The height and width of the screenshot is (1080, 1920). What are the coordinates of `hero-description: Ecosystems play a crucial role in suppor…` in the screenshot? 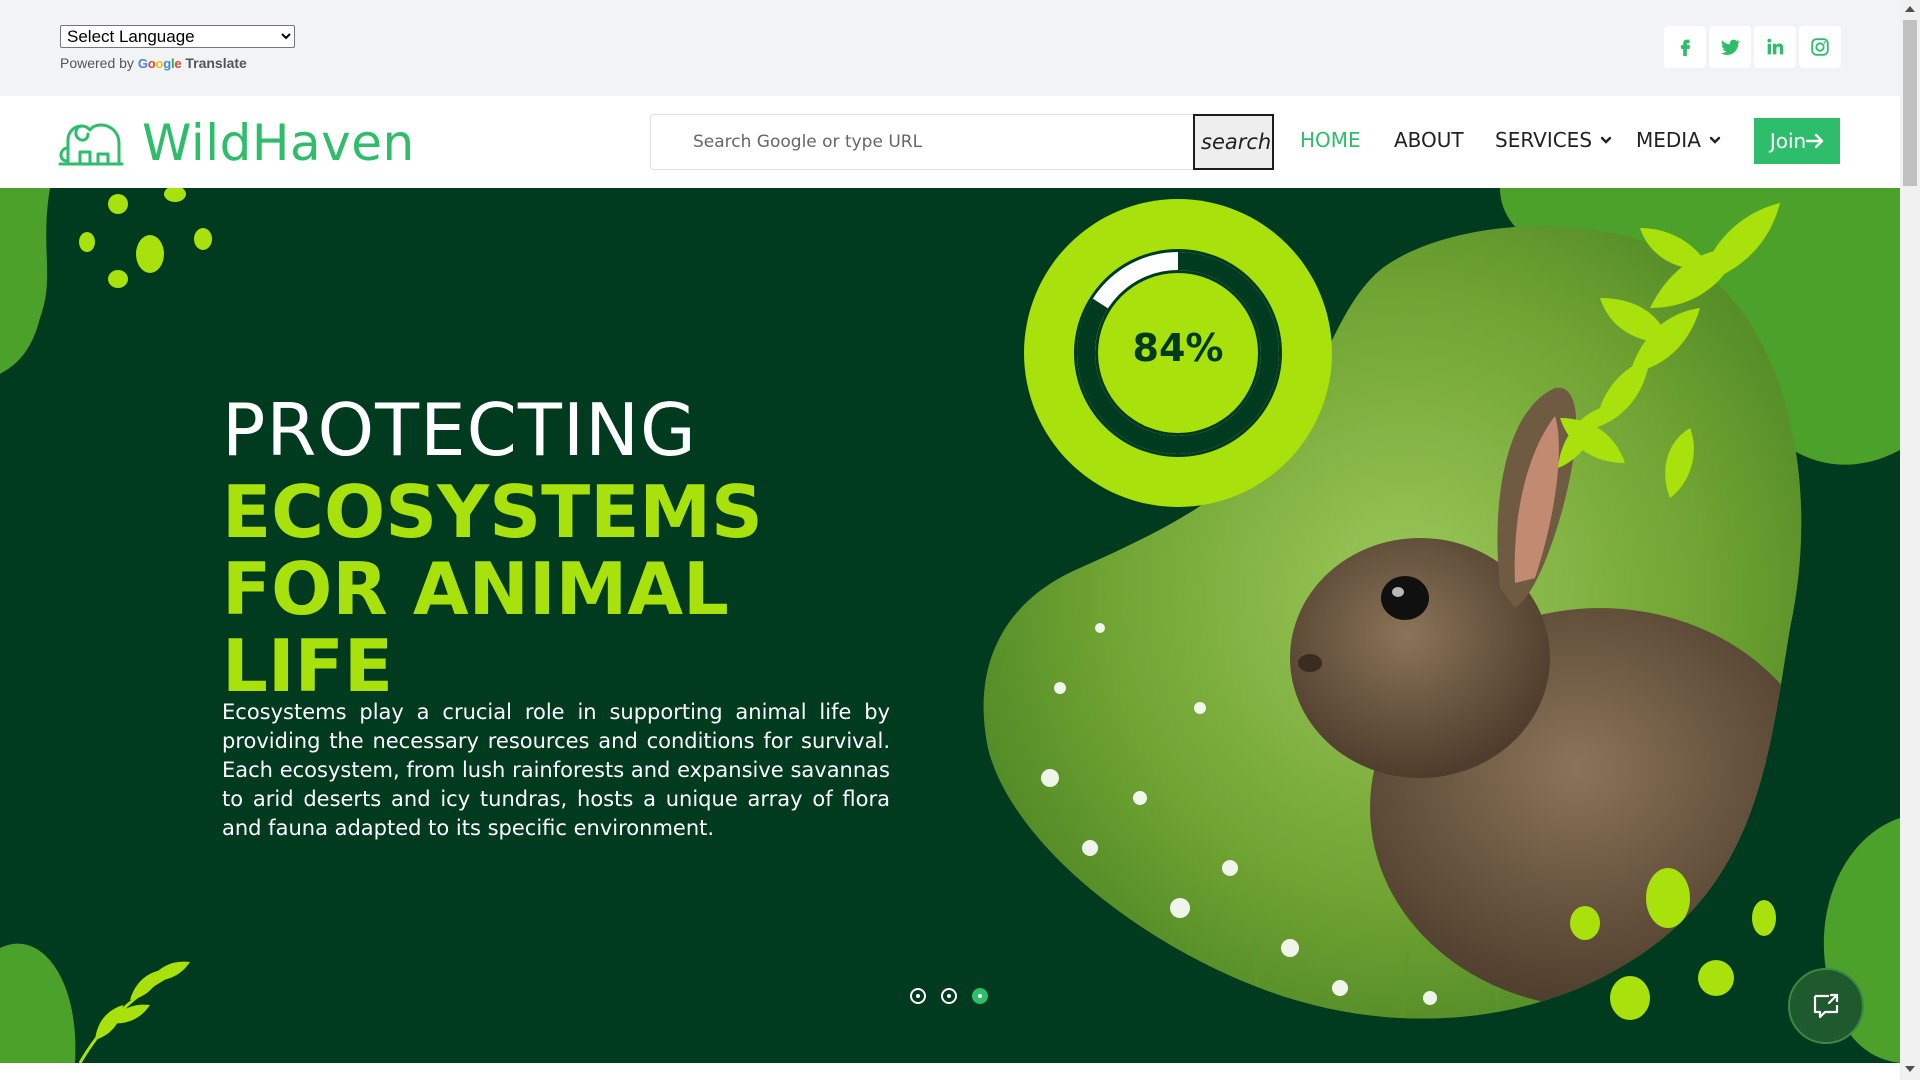 It's located at (556, 770).